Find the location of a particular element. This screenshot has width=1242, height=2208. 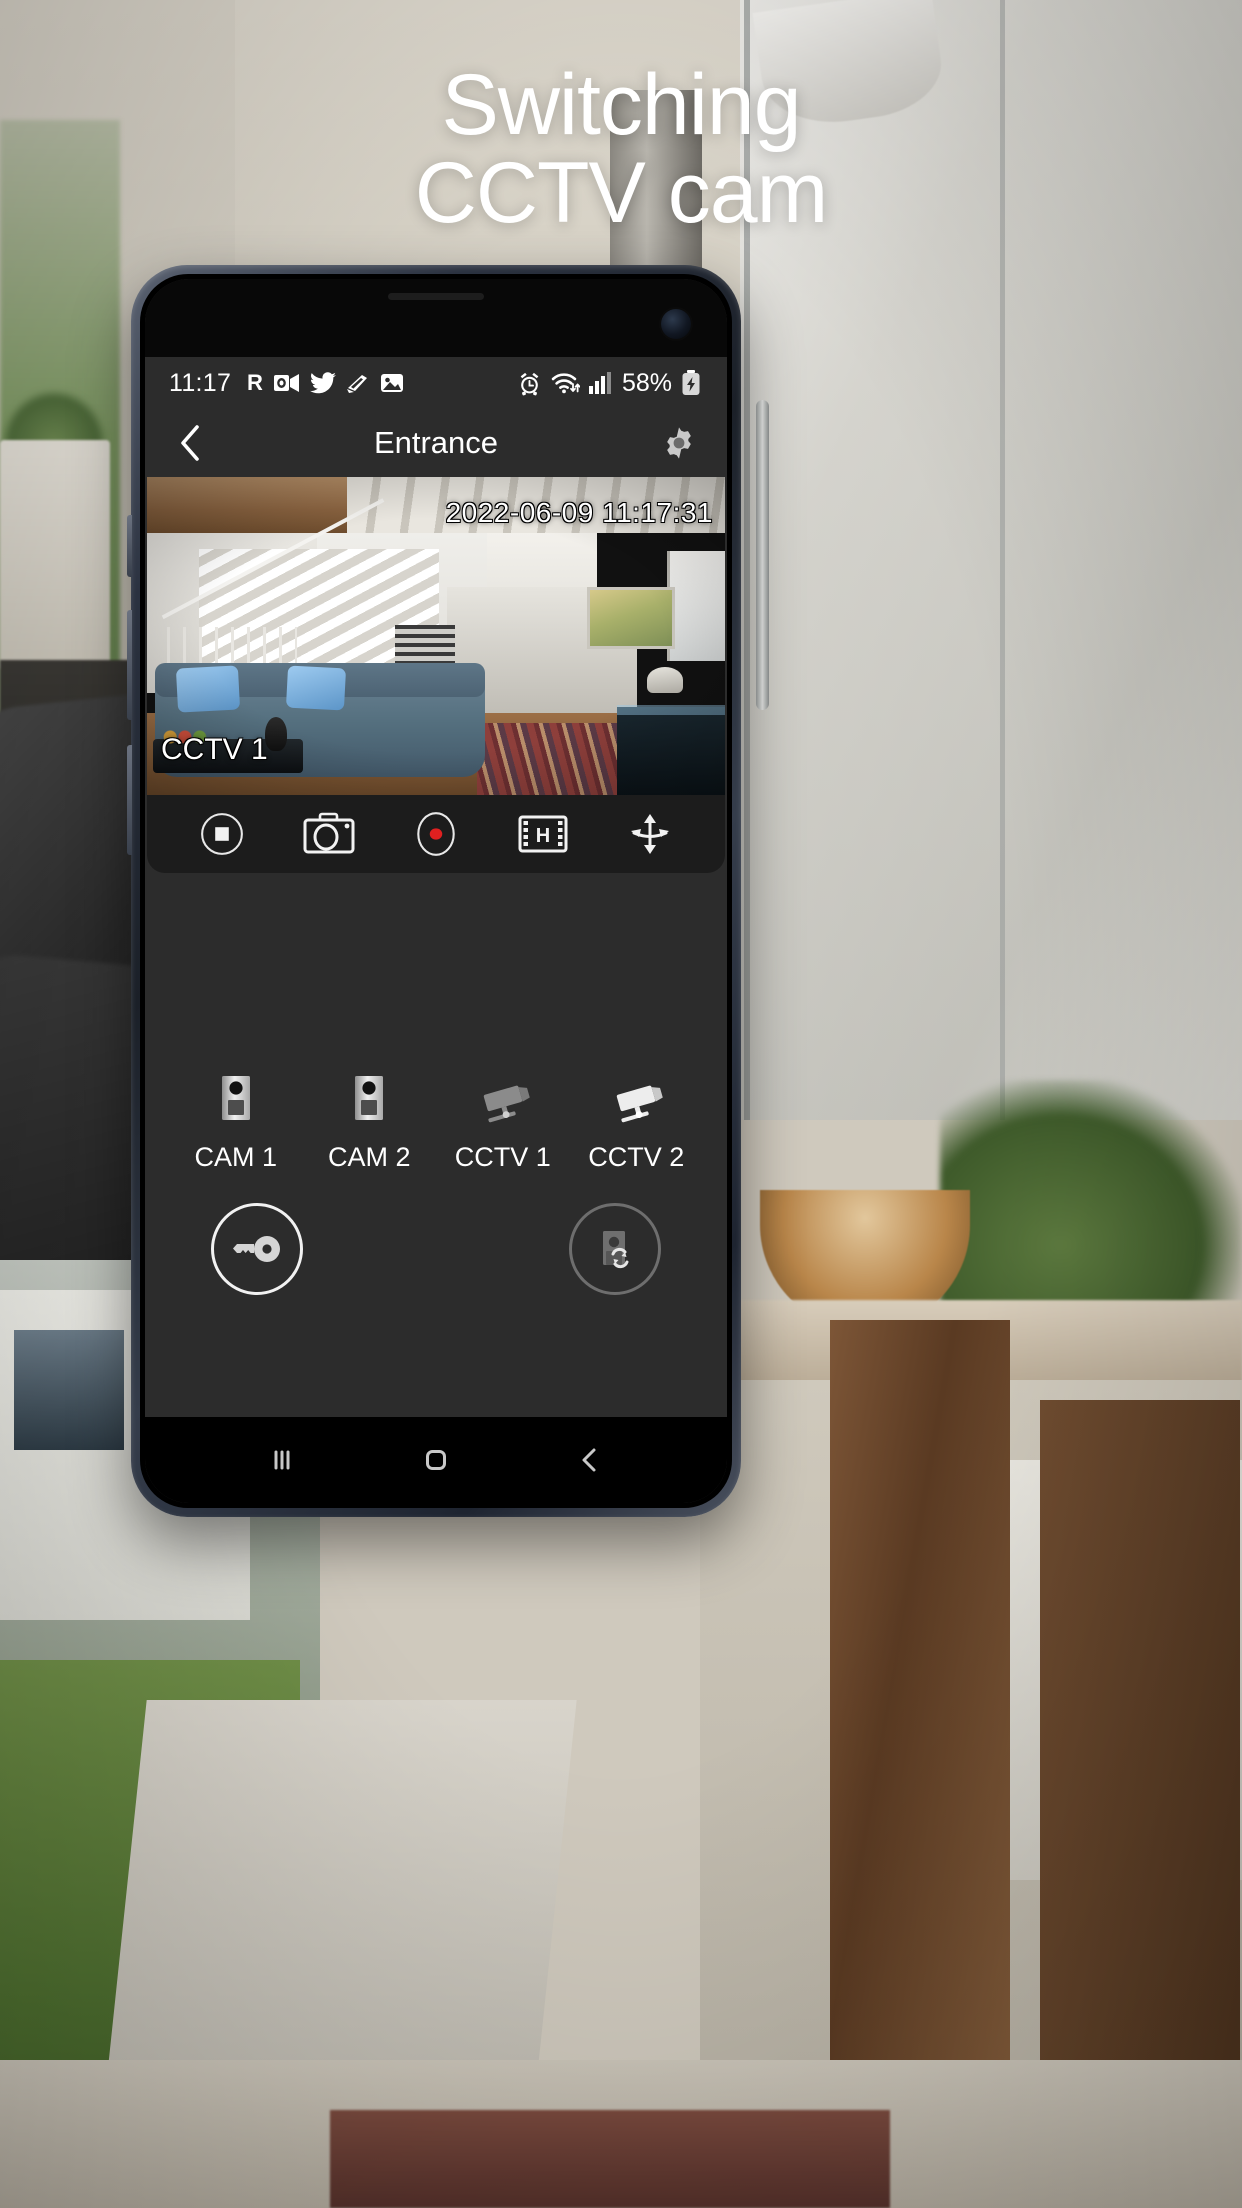

video-control-bar: H is located at coordinates (436, 834).